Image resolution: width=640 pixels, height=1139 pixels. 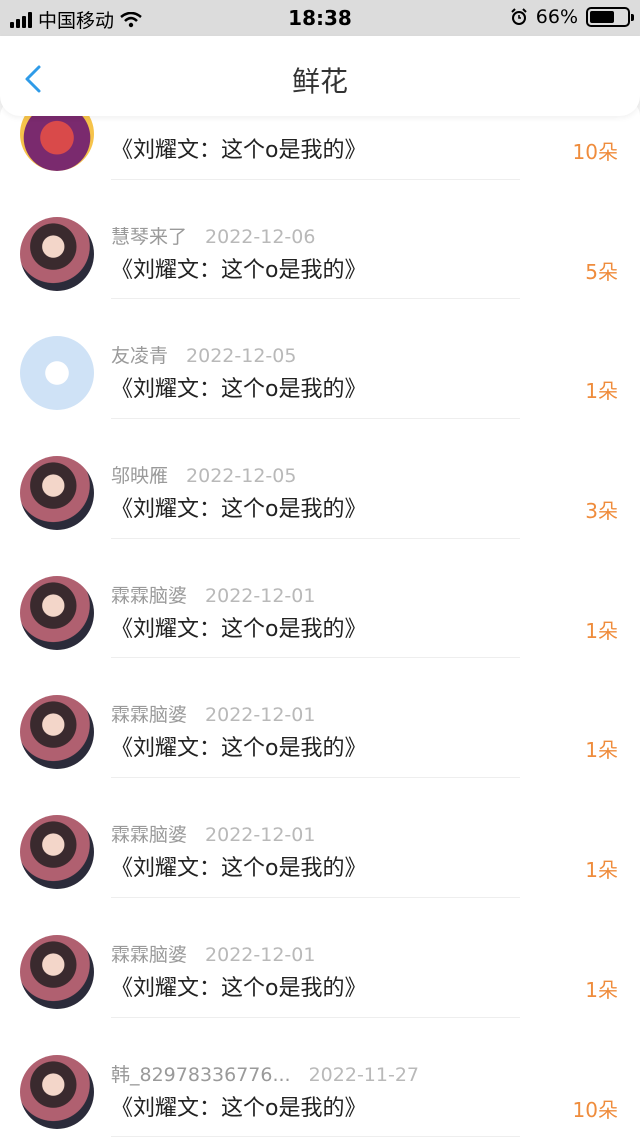 I want to click on sender-name: 慧琴来了, so click(x=149, y=236).